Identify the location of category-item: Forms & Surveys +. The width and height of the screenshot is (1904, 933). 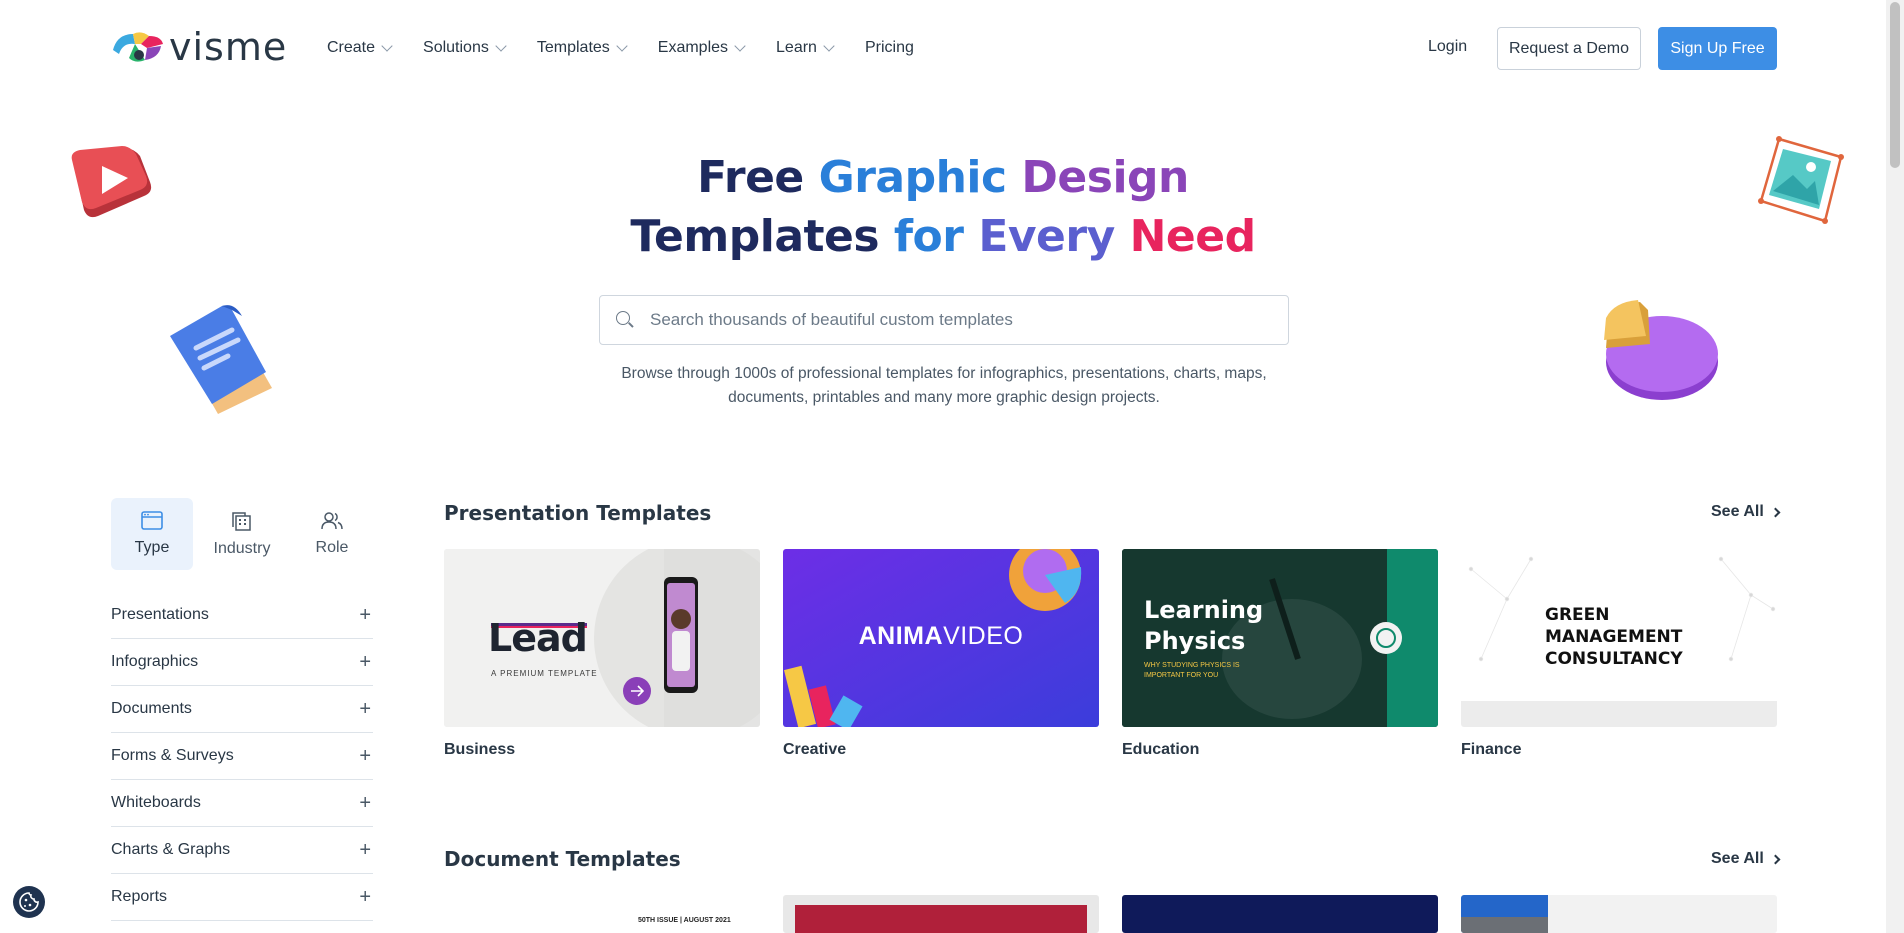
(242, 756).